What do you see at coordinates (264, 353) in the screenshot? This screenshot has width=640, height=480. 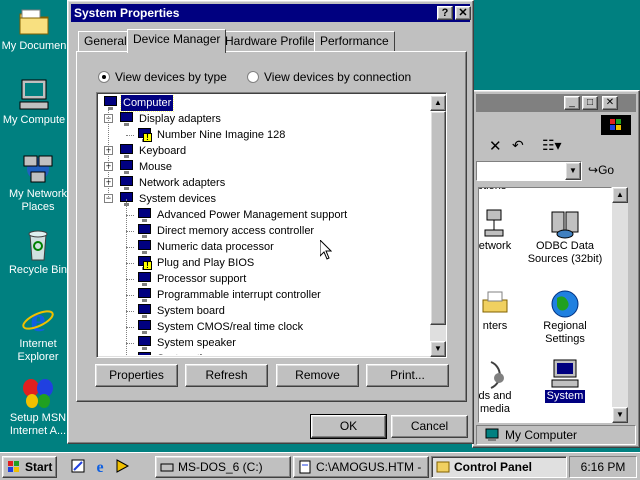 I see `device-tree-item: System timer` at bounding box center [264, 353].